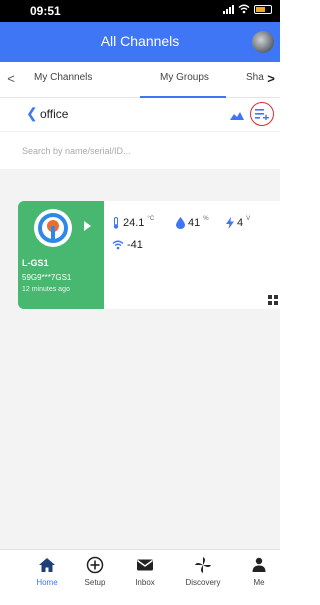  I want to click on lightning-icon, so click(230, 223).